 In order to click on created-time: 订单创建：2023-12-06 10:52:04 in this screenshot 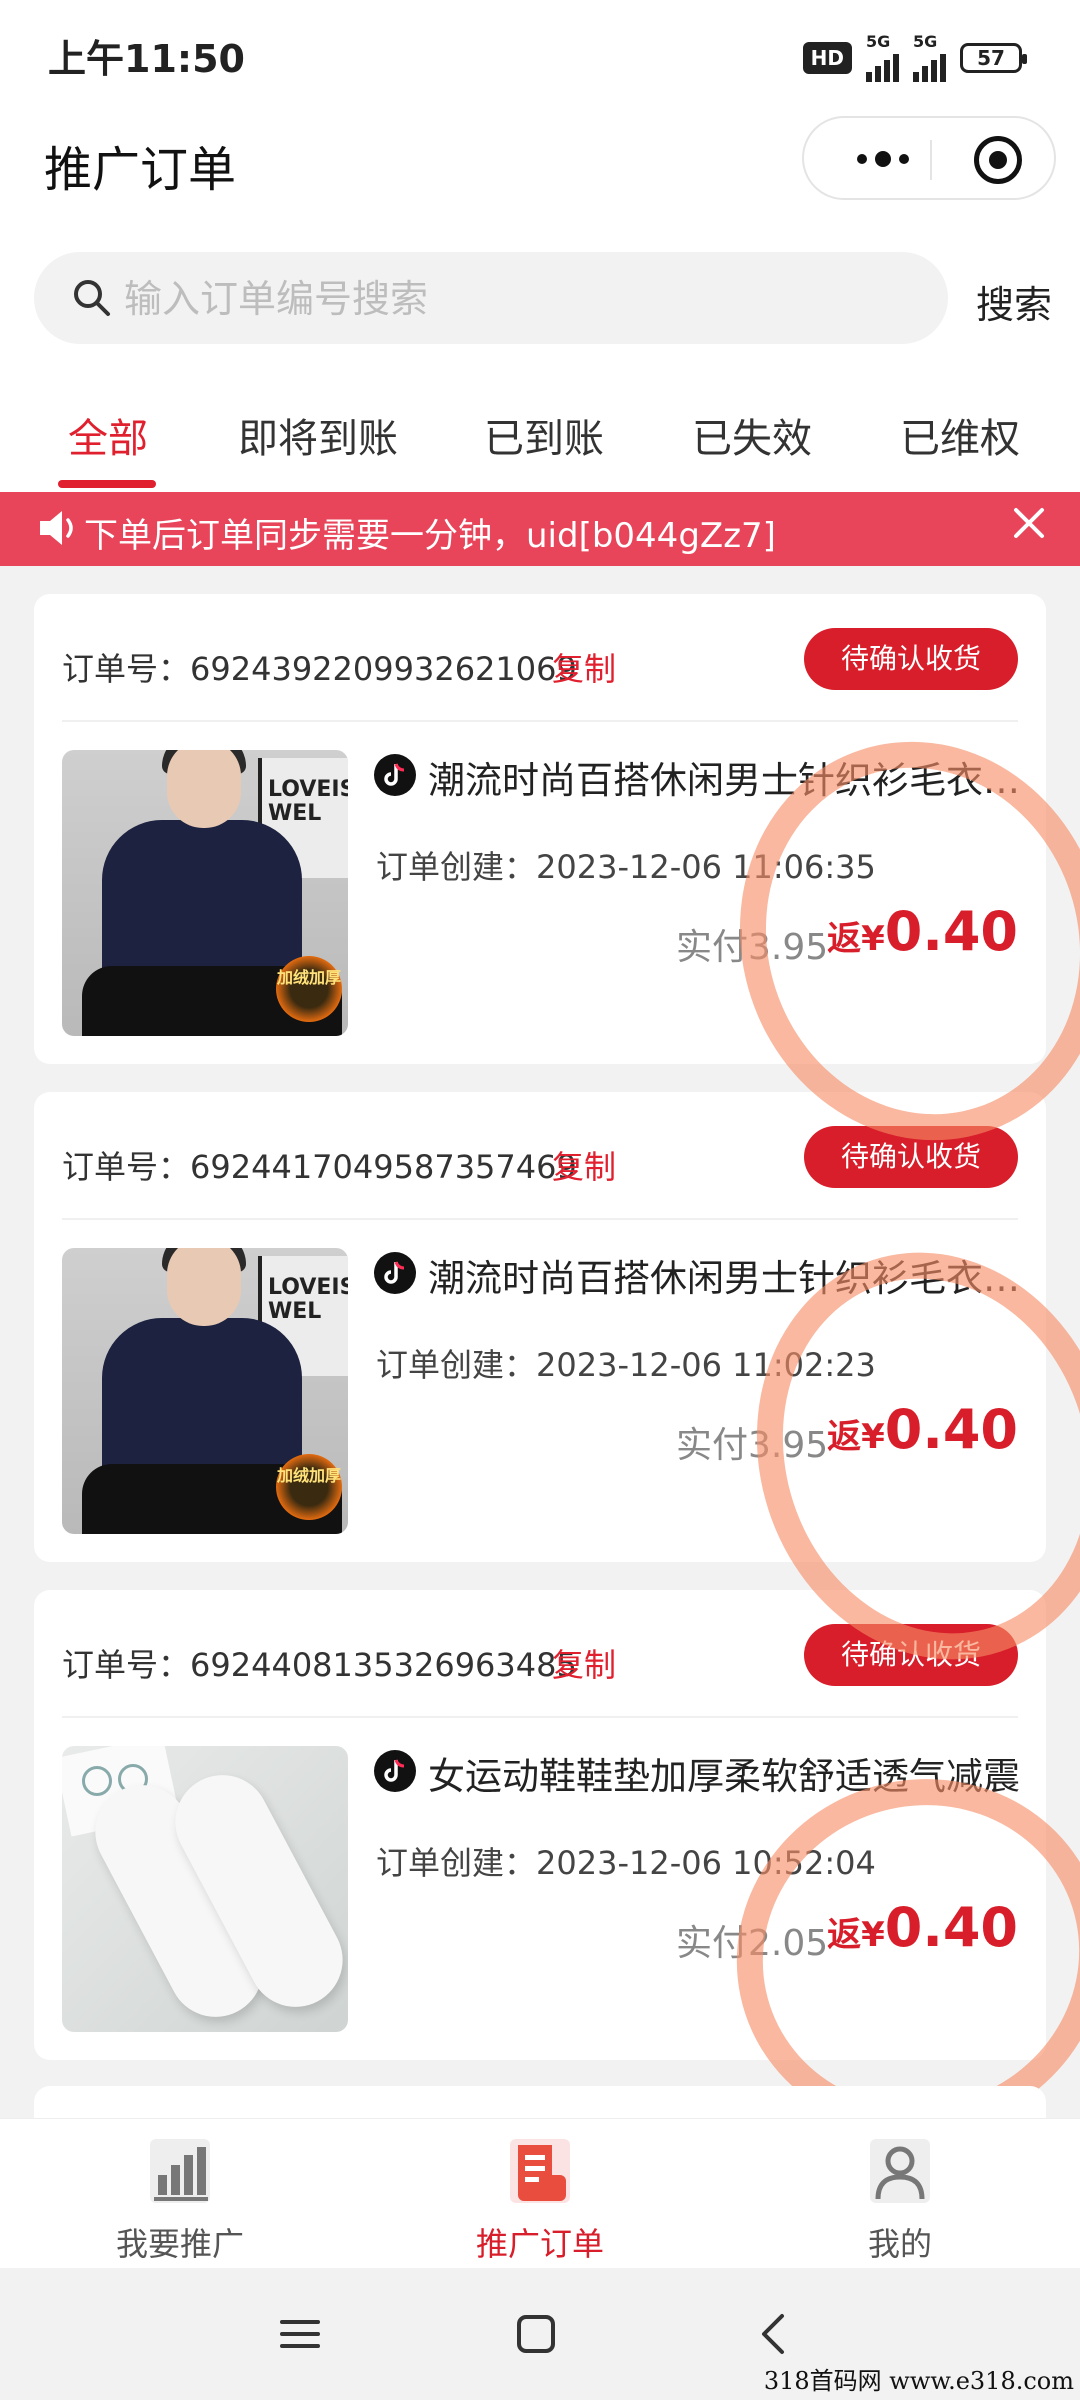, I will do `click(626, 1863)`.